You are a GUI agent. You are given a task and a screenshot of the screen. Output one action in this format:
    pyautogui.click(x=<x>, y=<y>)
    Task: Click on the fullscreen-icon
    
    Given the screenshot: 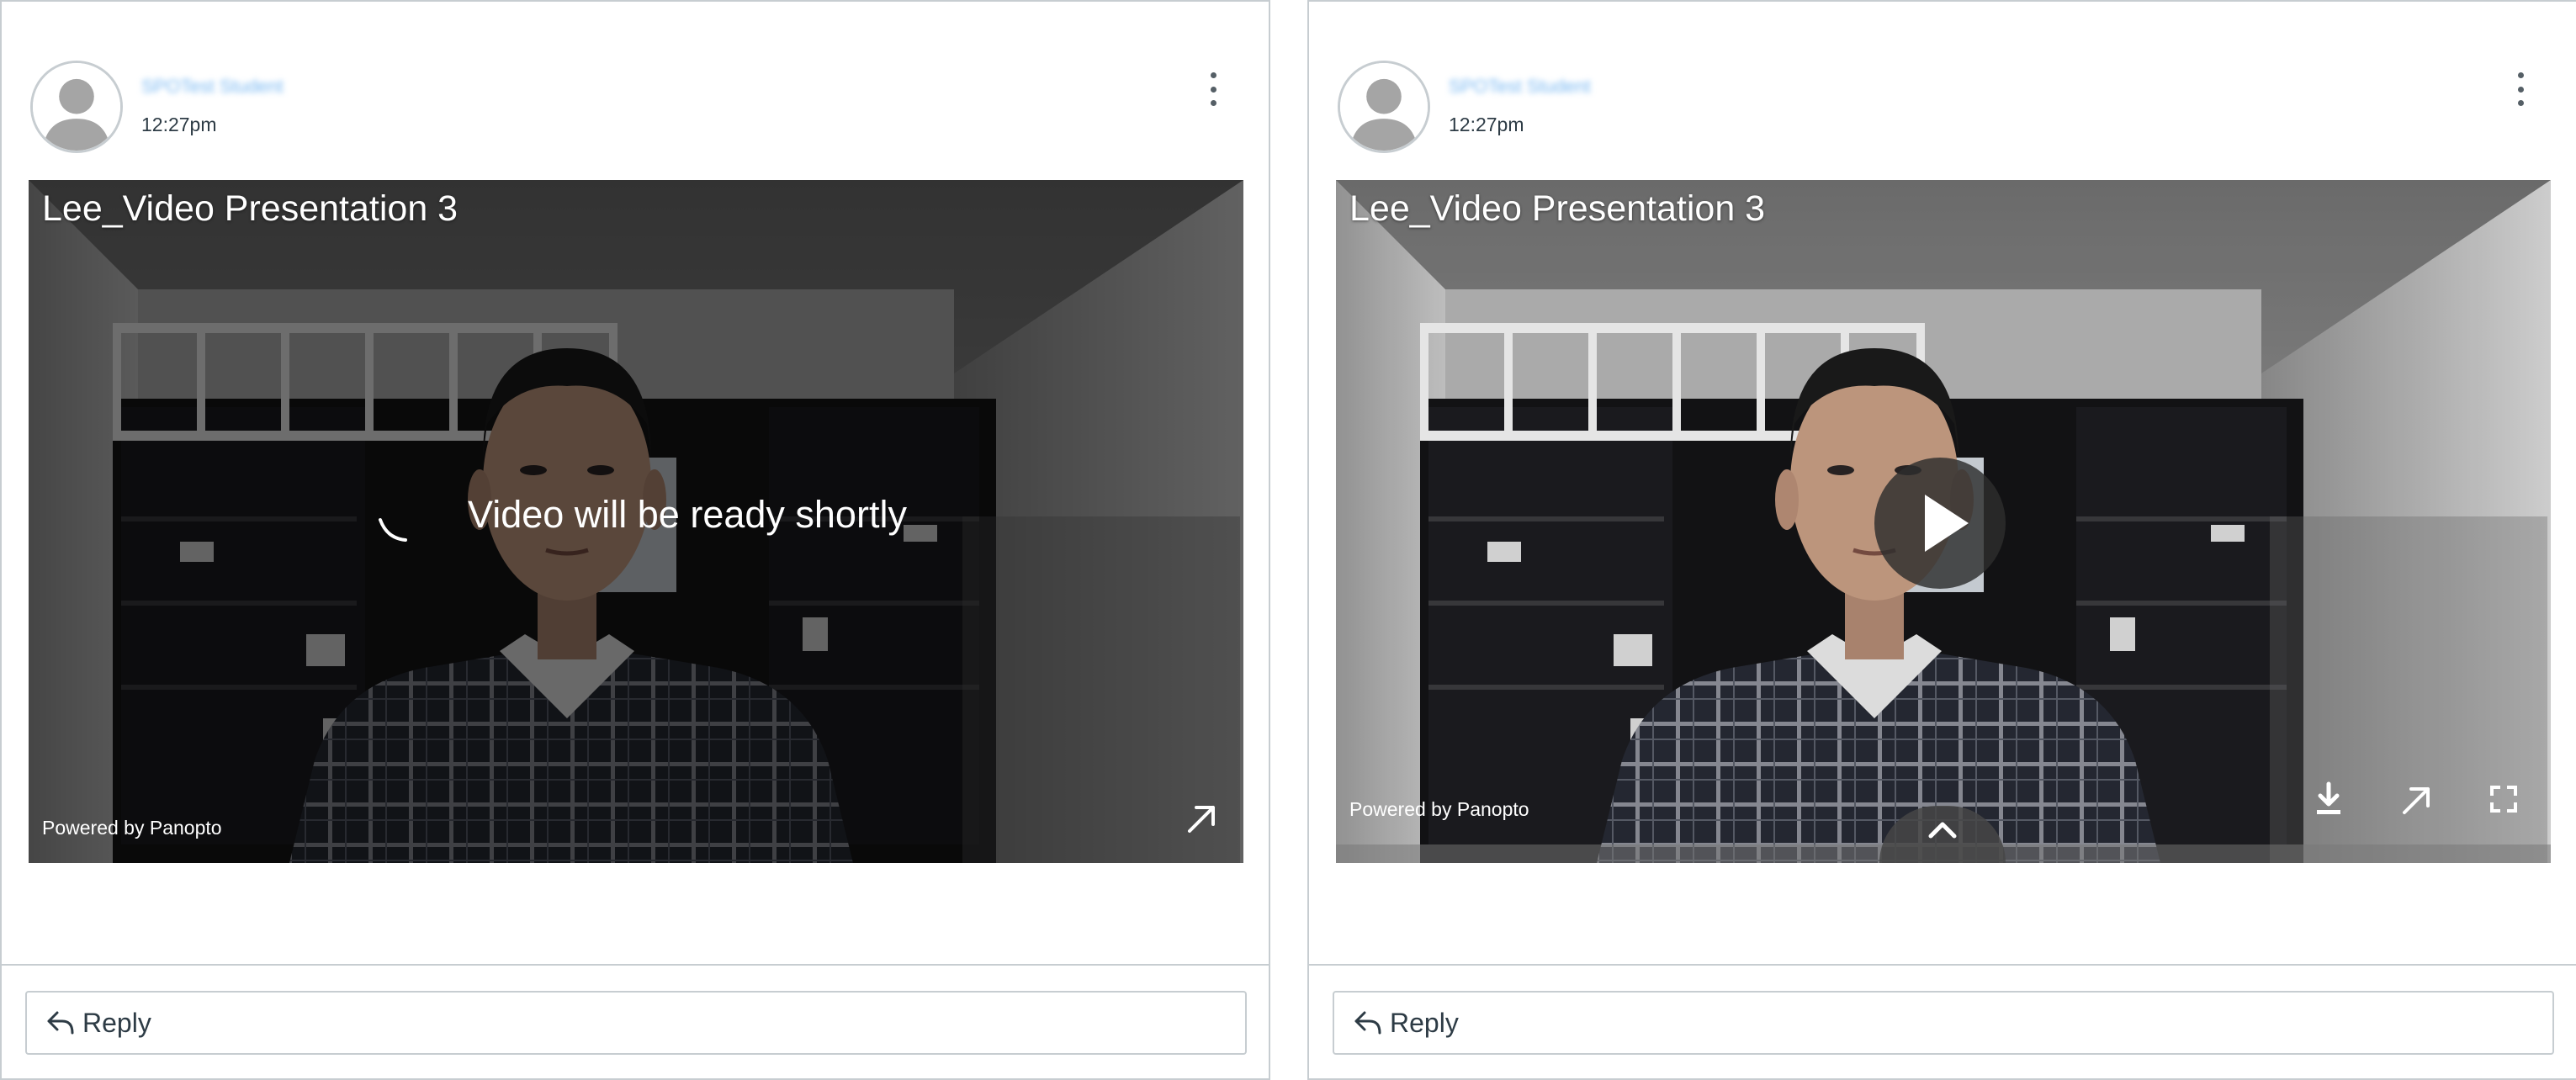 What is the action you would take?
    pyautogui.click(x=2504, y=799)
    